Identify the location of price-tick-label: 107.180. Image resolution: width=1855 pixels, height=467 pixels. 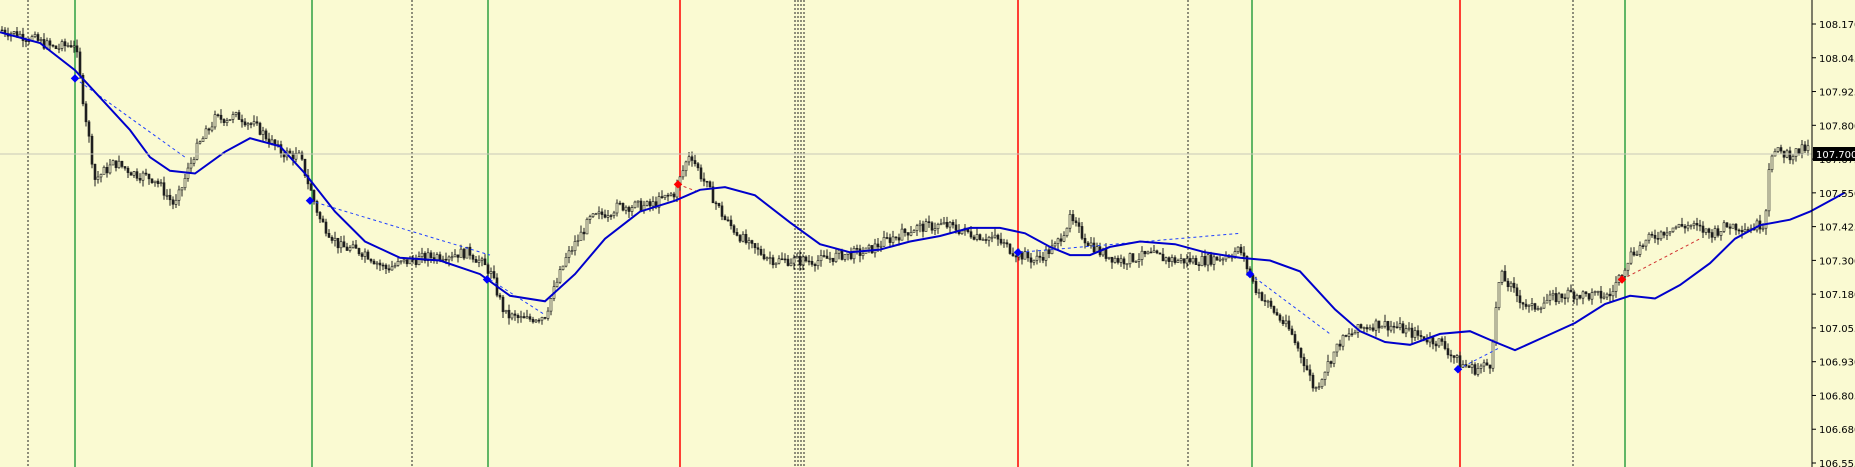
(1837, 295).